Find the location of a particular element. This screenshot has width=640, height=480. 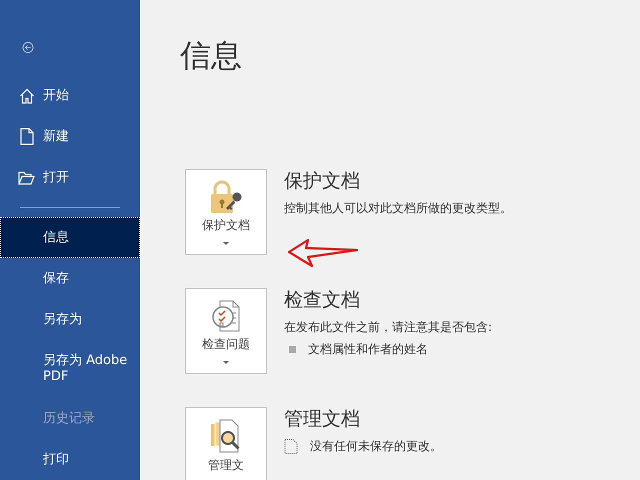

annotation-arrow is located at coordinates (323, 253).